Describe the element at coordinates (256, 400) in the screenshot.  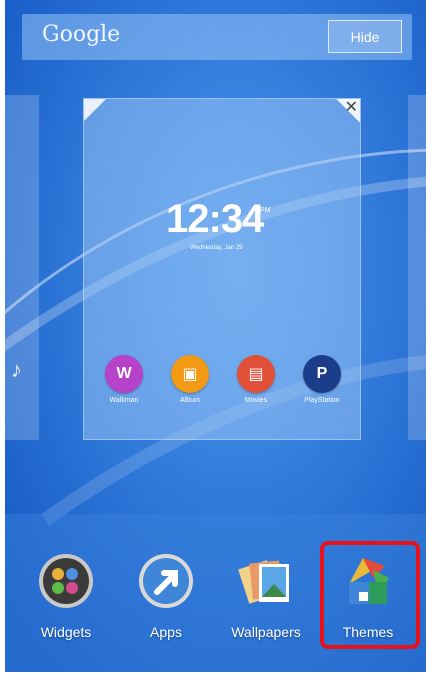
I see `app-label: Movies` at that location.